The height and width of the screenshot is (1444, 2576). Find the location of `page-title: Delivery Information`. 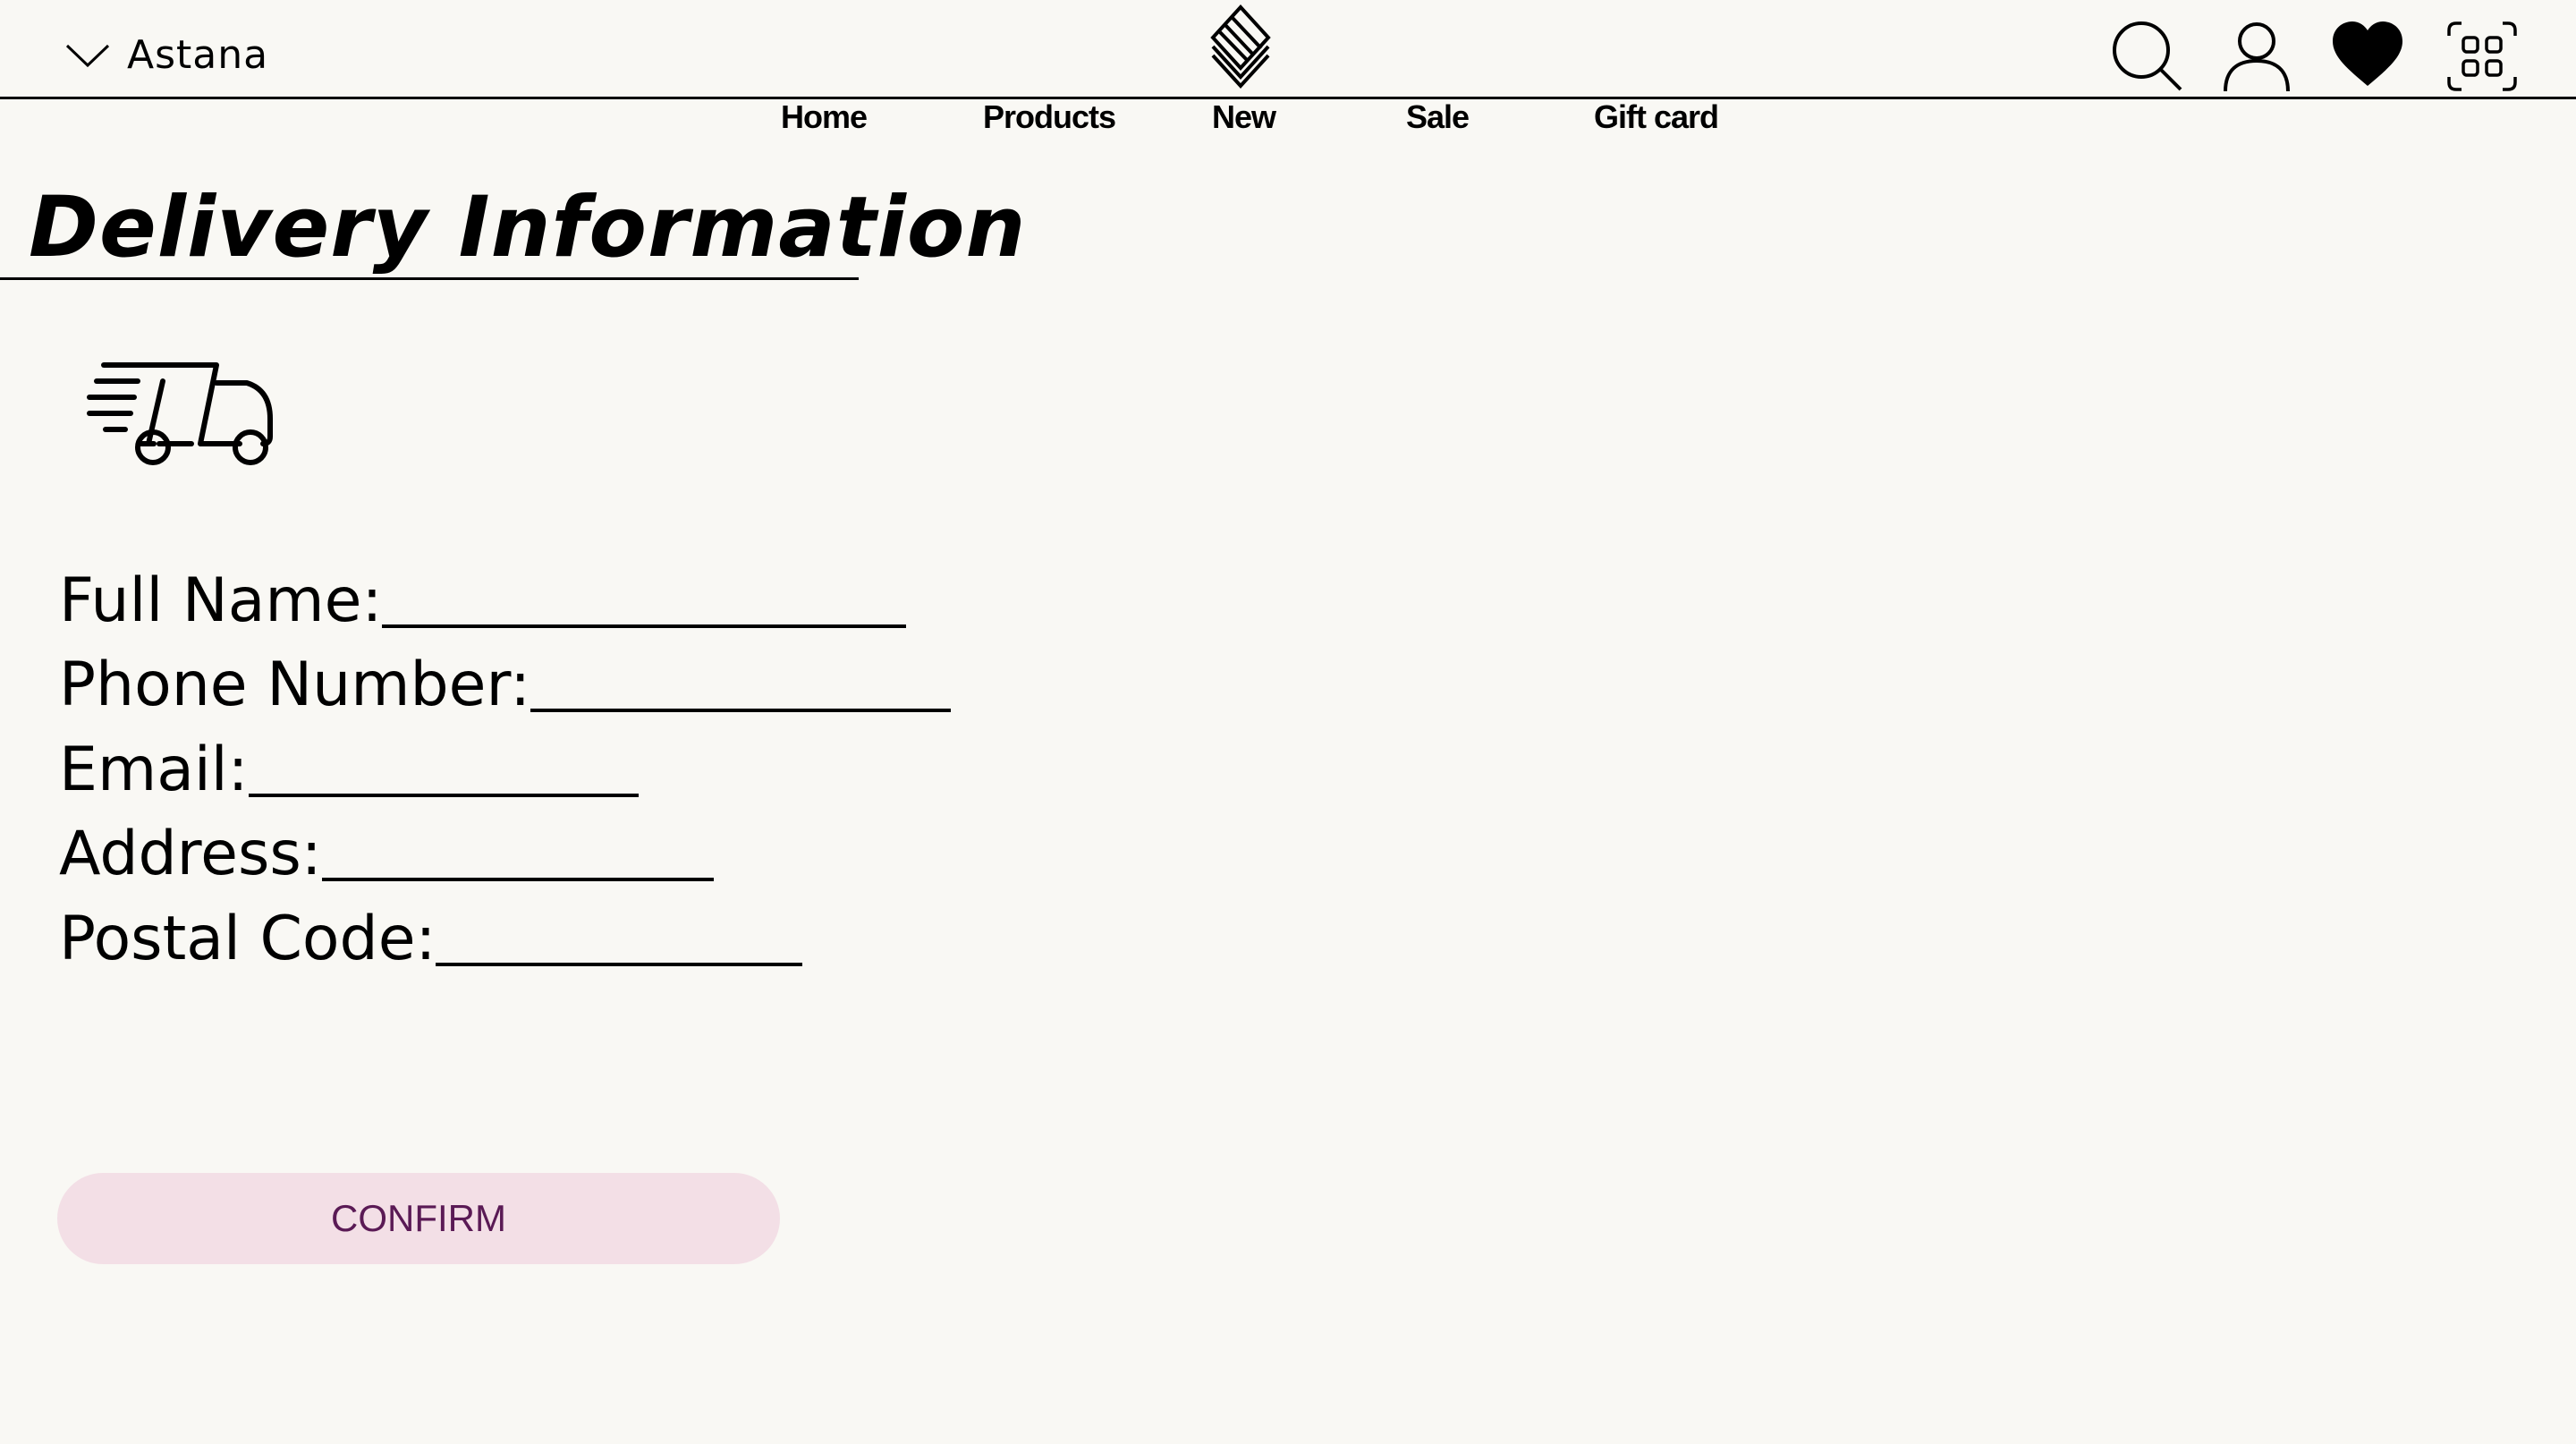

page-title: Delivery Information is located at coordinates (528, 227).